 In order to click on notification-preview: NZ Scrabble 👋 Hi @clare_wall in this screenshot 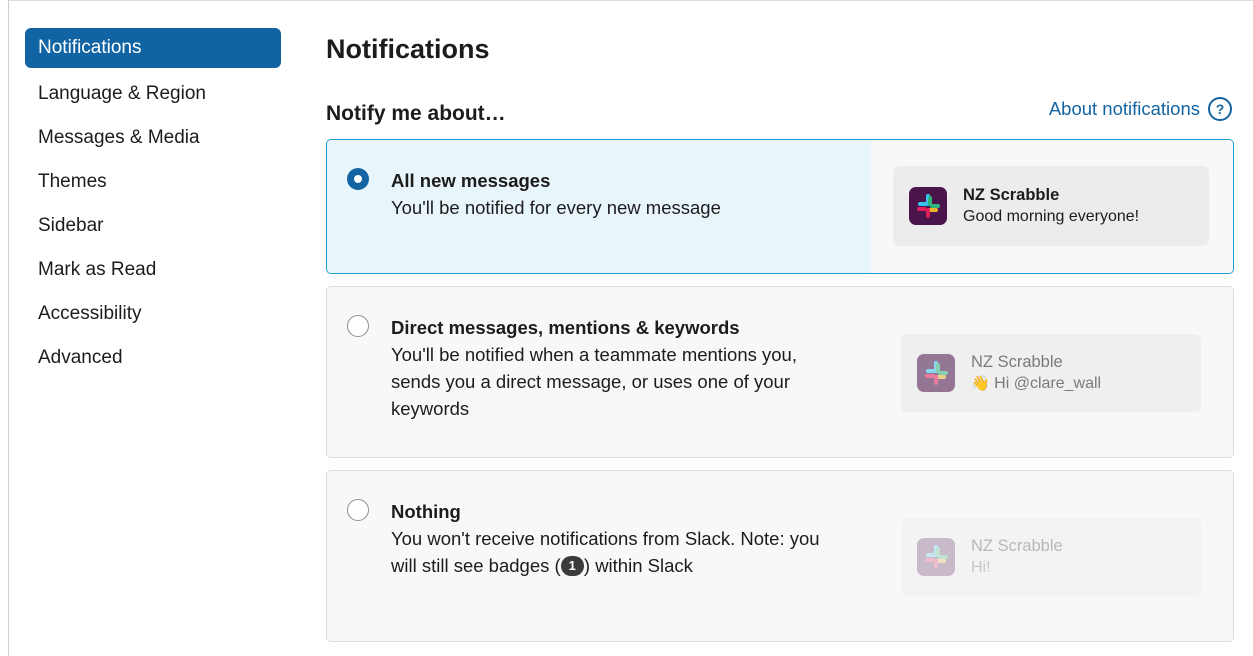, I will do `click(1051, 373)`.